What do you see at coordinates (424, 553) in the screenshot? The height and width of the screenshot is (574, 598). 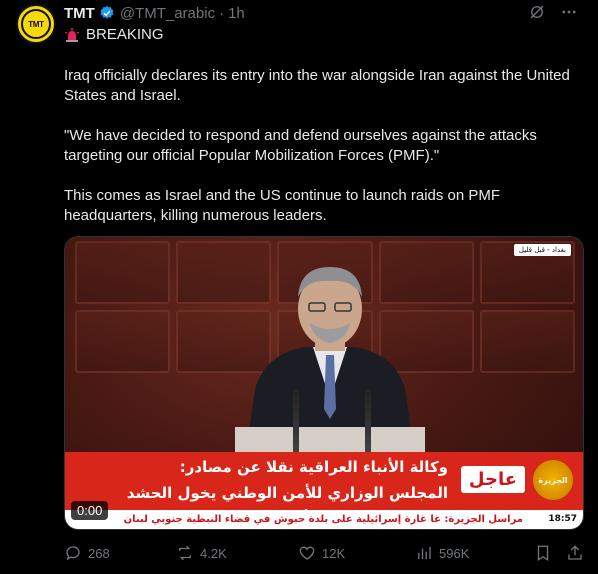 I see `views-chart-icon` at bounding box center [424, 553].